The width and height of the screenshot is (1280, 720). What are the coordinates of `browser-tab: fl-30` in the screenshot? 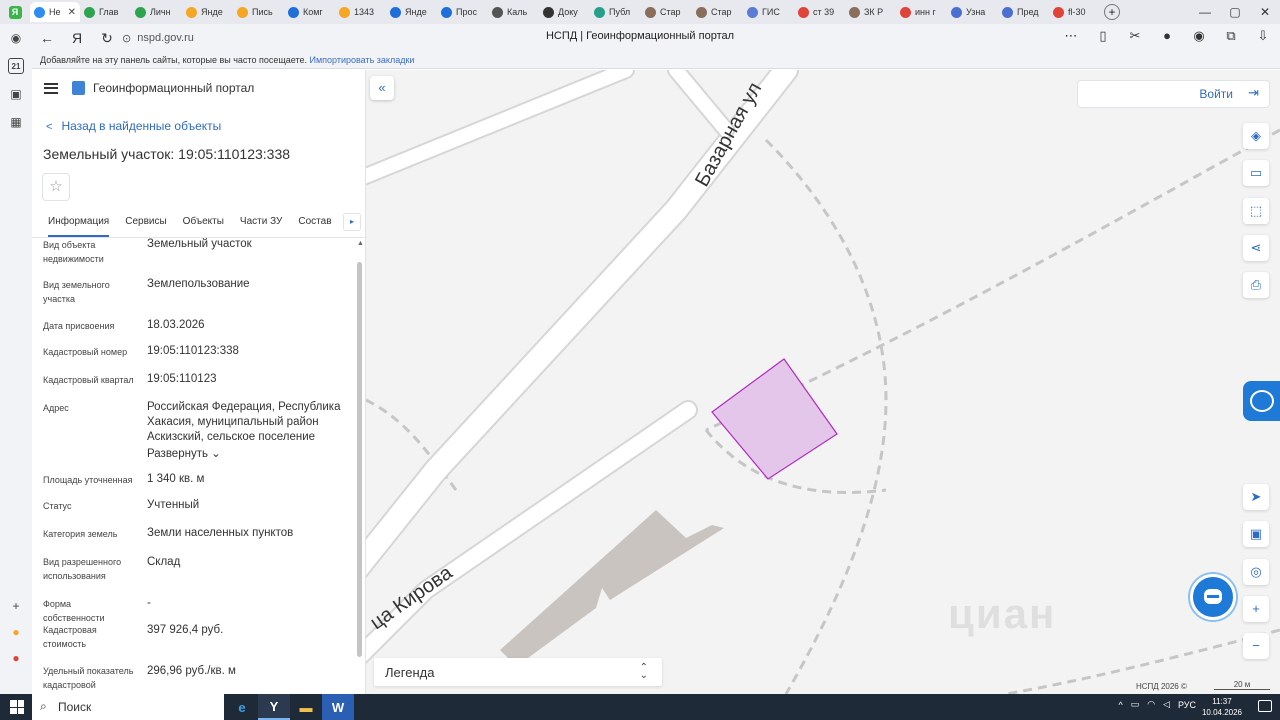 It's located at (1074, 12).